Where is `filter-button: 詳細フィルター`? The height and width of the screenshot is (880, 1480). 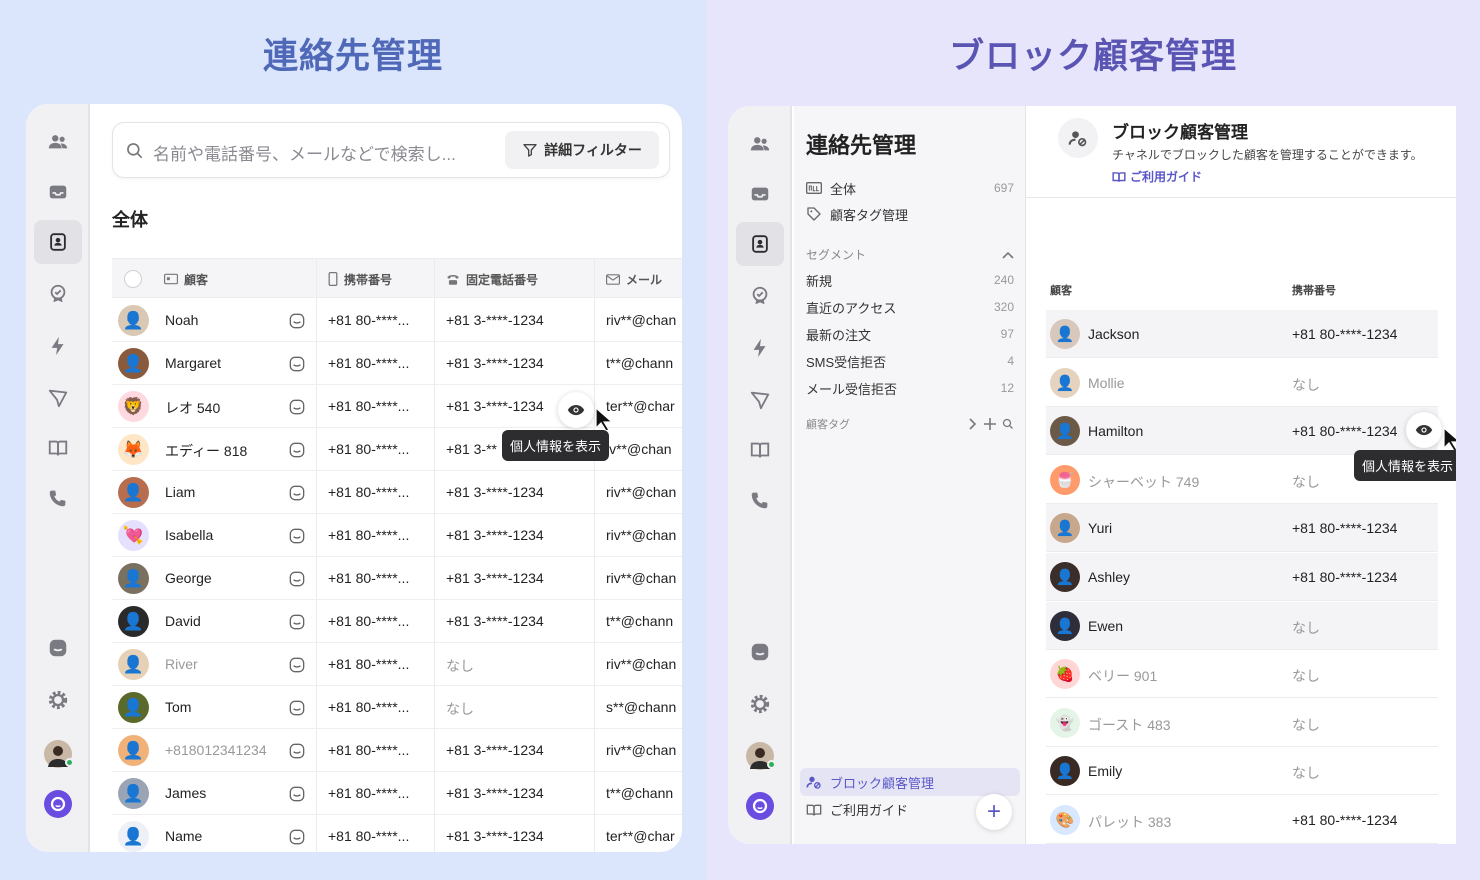
filter-button: 詳細フィルター is located at coordinates (582, 150).